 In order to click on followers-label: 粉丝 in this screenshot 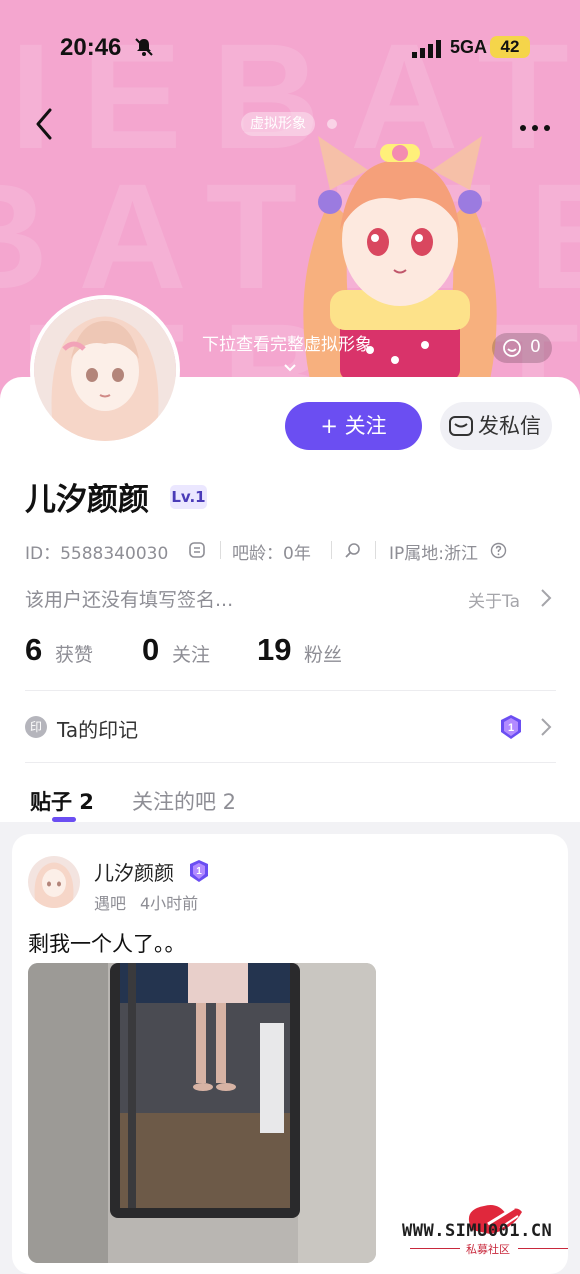, I will do `click(323, 653)`.